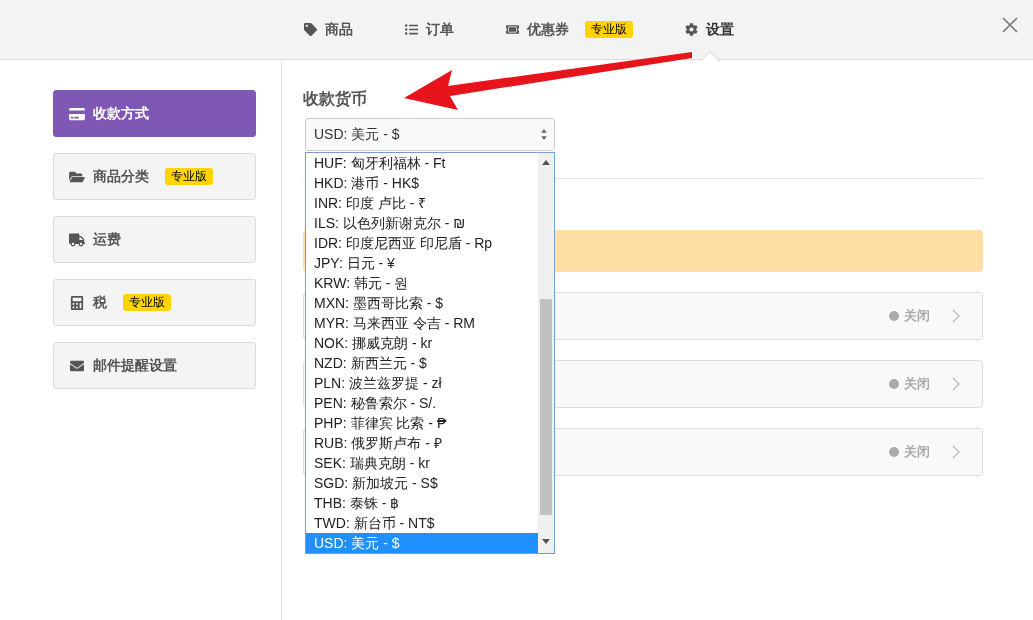  What do you see at coordinates (77, 365) in the screenshot?
I see `envelope-icon` at bounding box center [77, 365].